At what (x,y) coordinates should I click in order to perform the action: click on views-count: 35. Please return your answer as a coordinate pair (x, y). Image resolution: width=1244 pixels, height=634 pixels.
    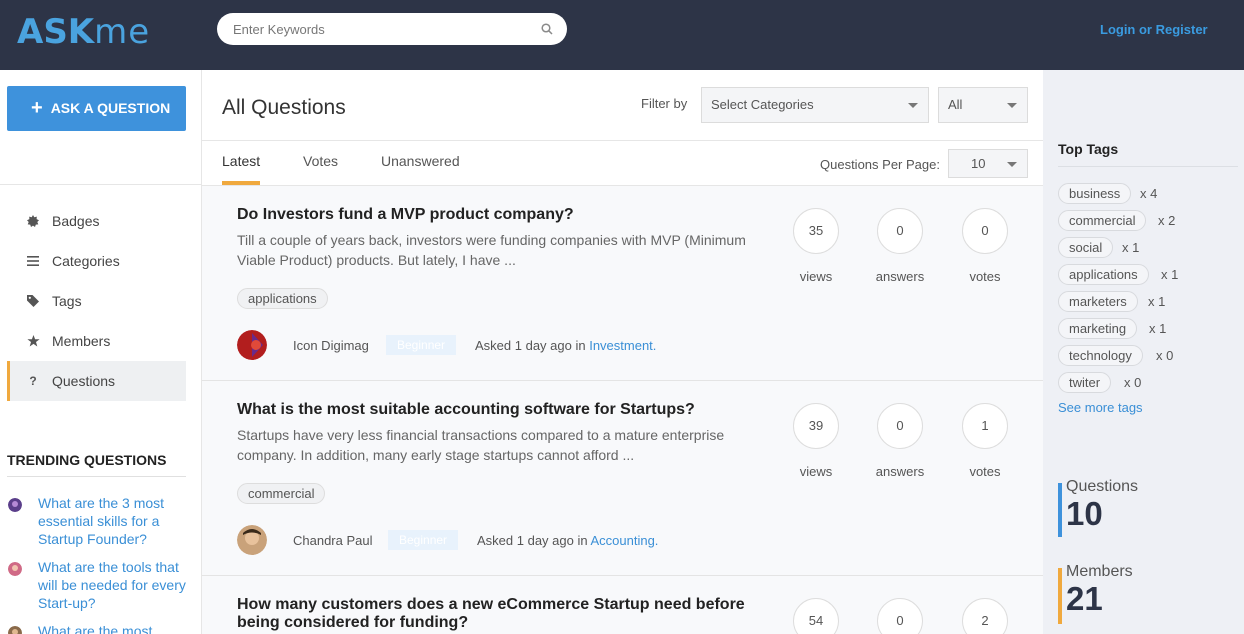
    Looking at the image, I should click on (816, 231).